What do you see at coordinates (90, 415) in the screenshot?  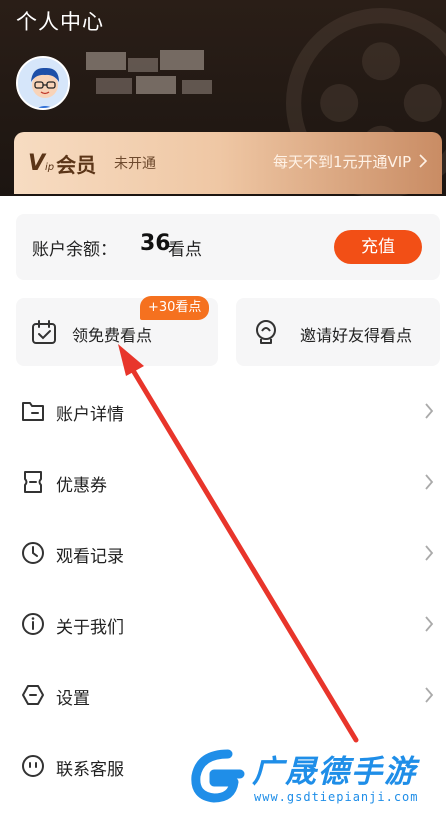 I see `menu-item-label: 账户详情` at bounding box center [90, 415].